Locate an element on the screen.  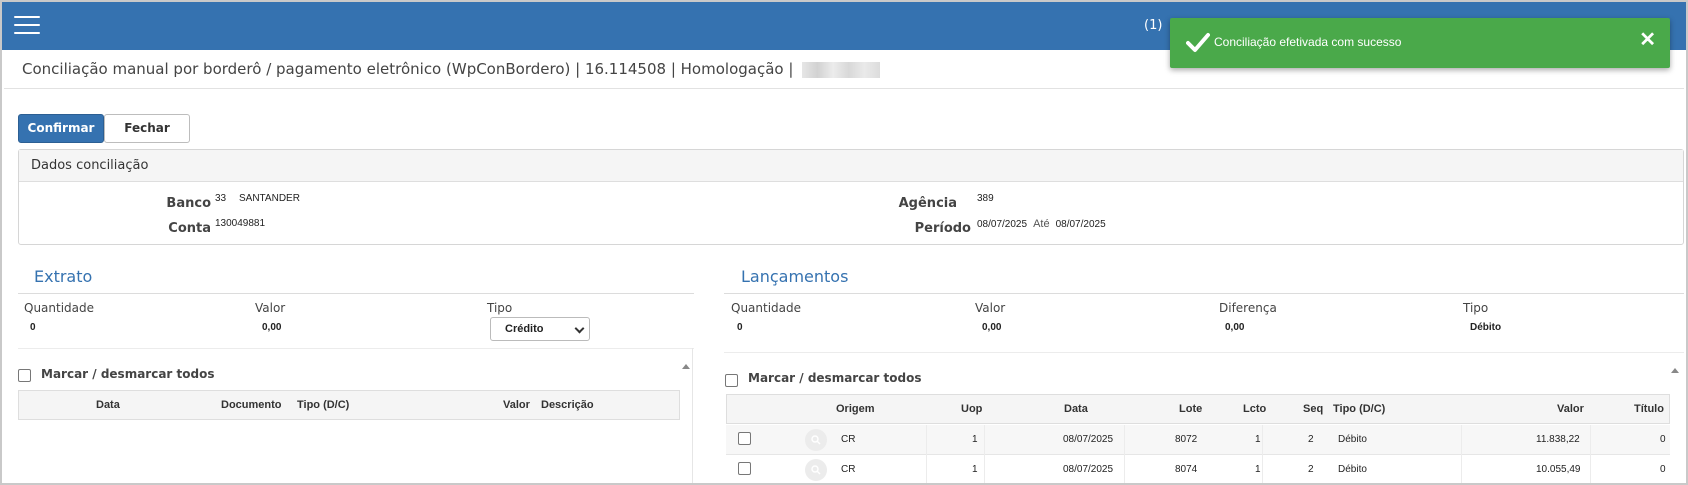
cell-valor: 10.055,49 is located at coordinates (1558, 469).